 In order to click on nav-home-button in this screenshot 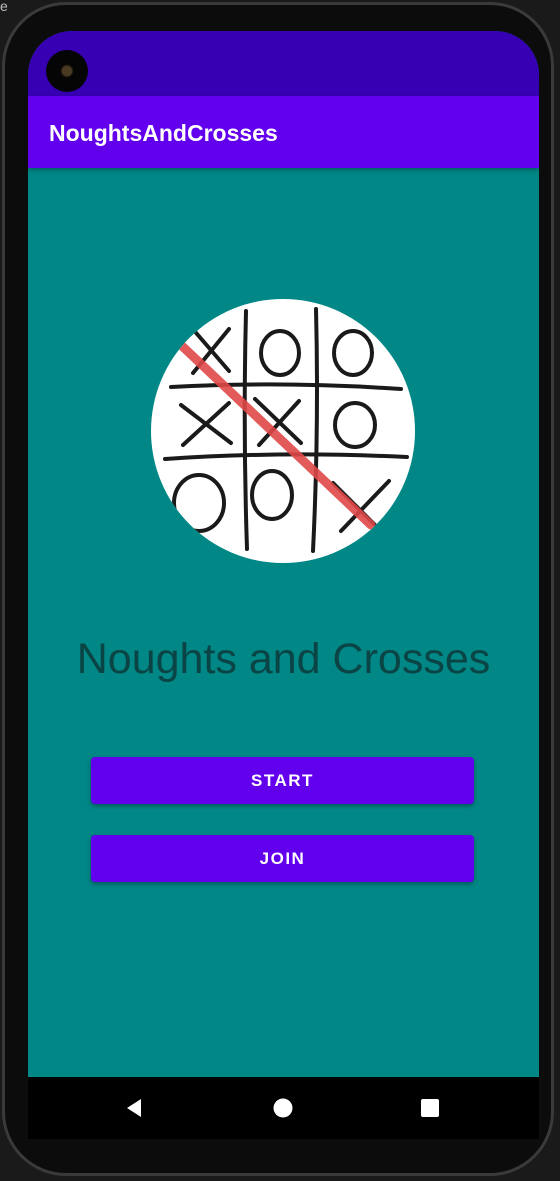, I will do `click(283, 1108)`.